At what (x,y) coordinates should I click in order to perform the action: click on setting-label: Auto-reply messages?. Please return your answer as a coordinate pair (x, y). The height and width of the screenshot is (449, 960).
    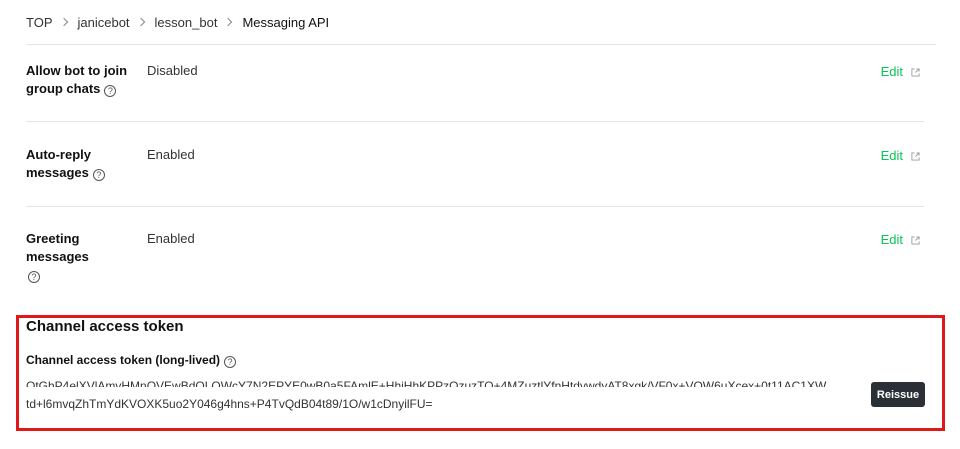
    Looking at the image, I should click on (71, 164).